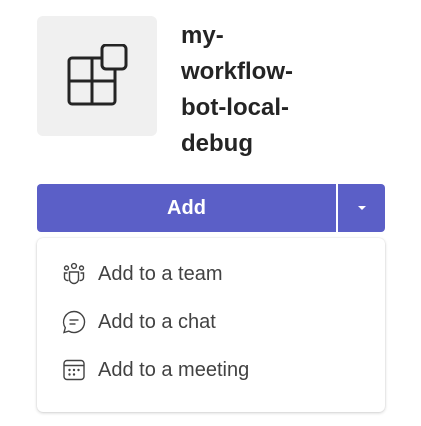 The image size is (421, 426). I want to click on chevron-down-icon, so click(361, 208).